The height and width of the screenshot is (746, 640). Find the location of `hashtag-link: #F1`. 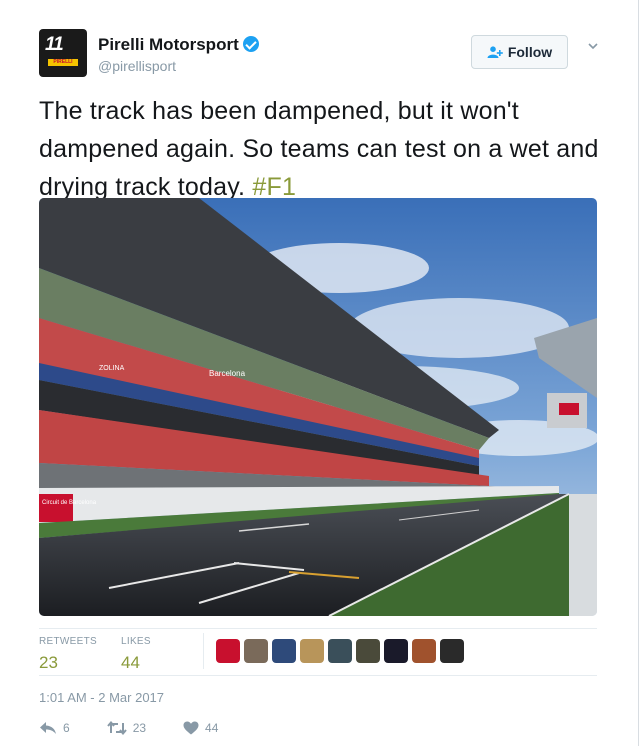

hashtag-link: #F1 is located at coordinates (274, 187).